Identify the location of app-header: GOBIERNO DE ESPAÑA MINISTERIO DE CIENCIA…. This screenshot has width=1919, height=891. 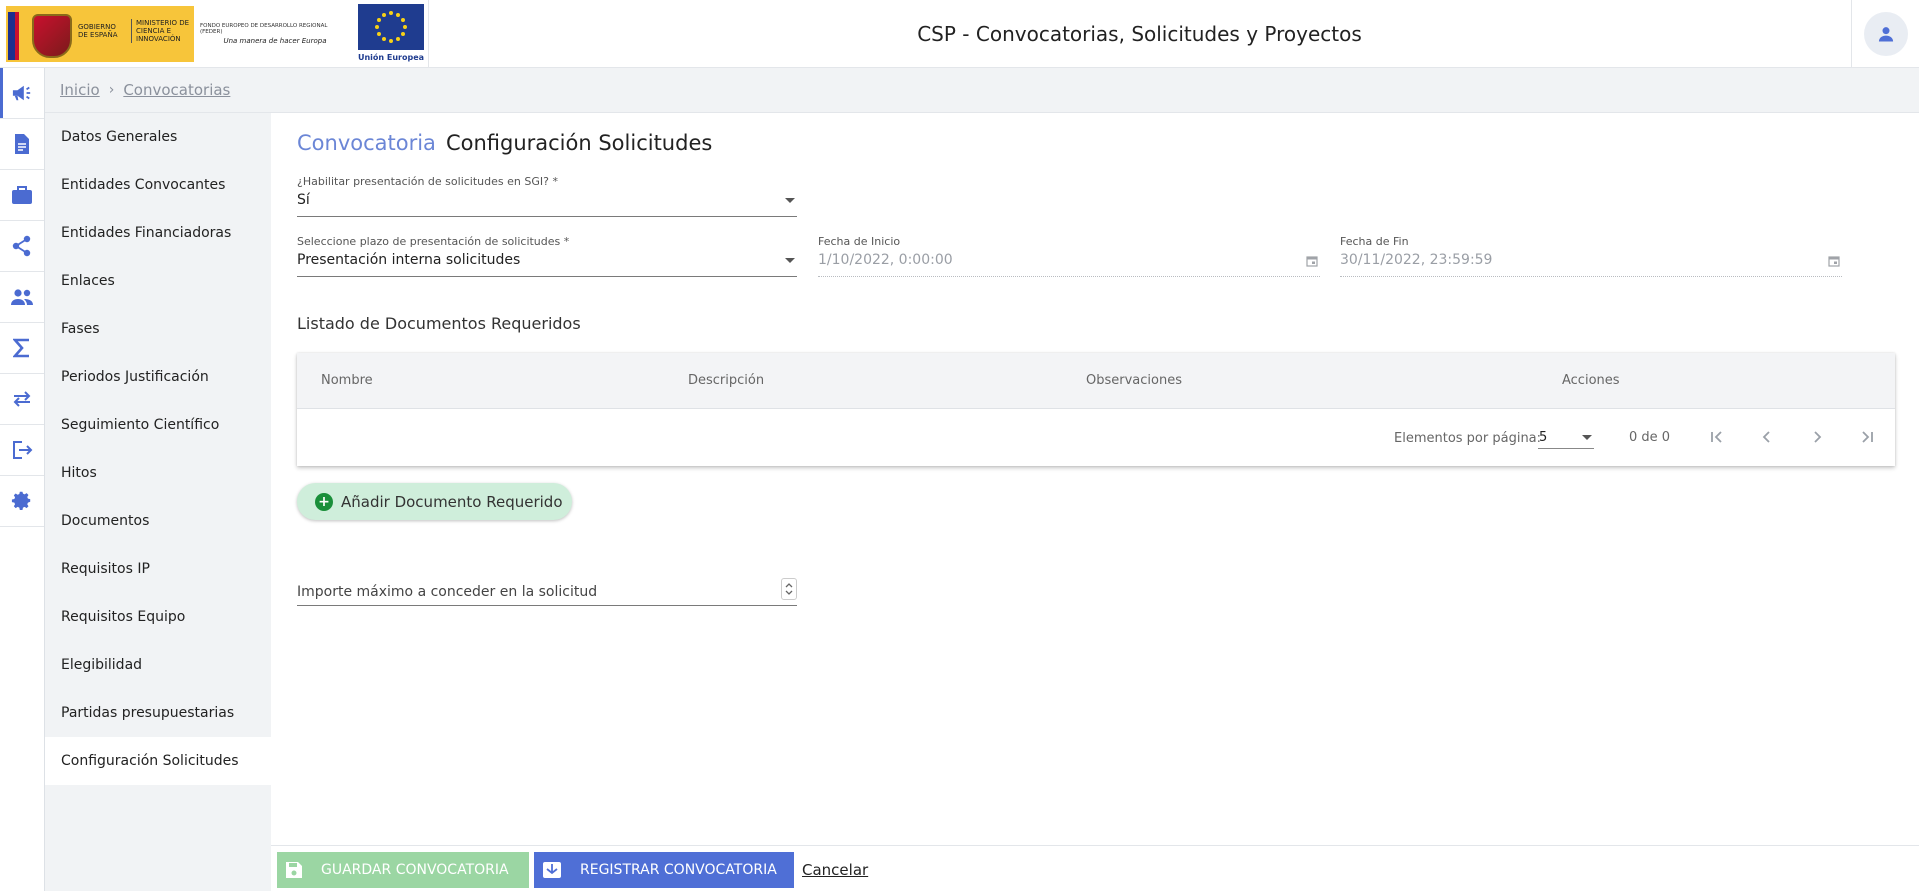
(959, 34).